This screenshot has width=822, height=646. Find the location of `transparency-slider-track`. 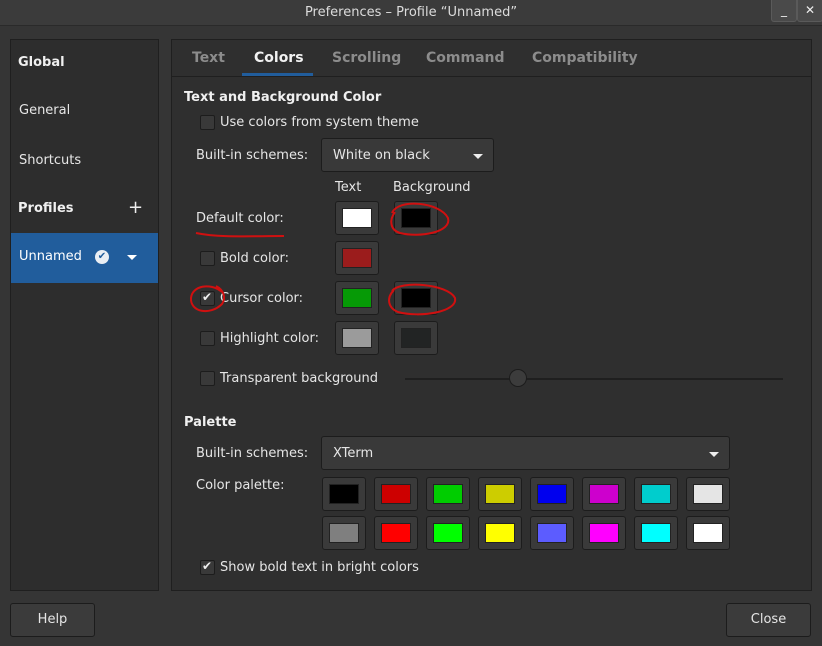

transparency-slider-track is located at coordinates (594, 379).